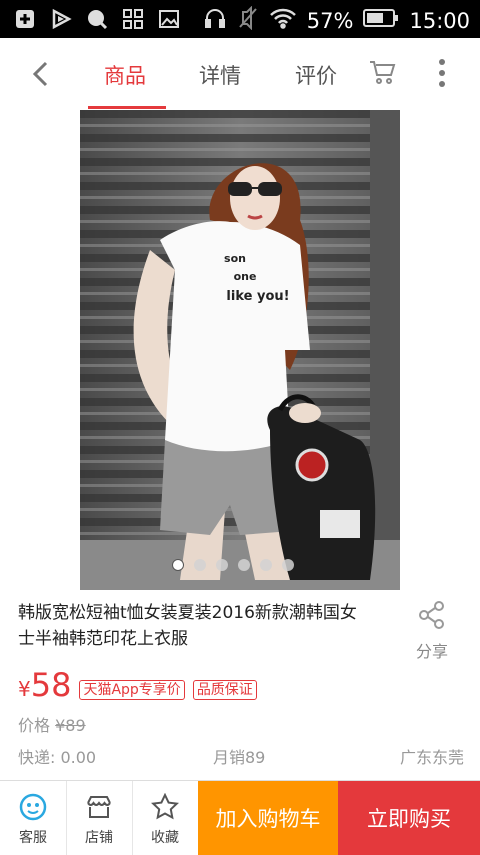 Image resolution: width=480 pixels, height=855 pixels. Describe the element at coordinates (316, 75) in the screenshot. I see `tab-reviews: 评价` at that location.